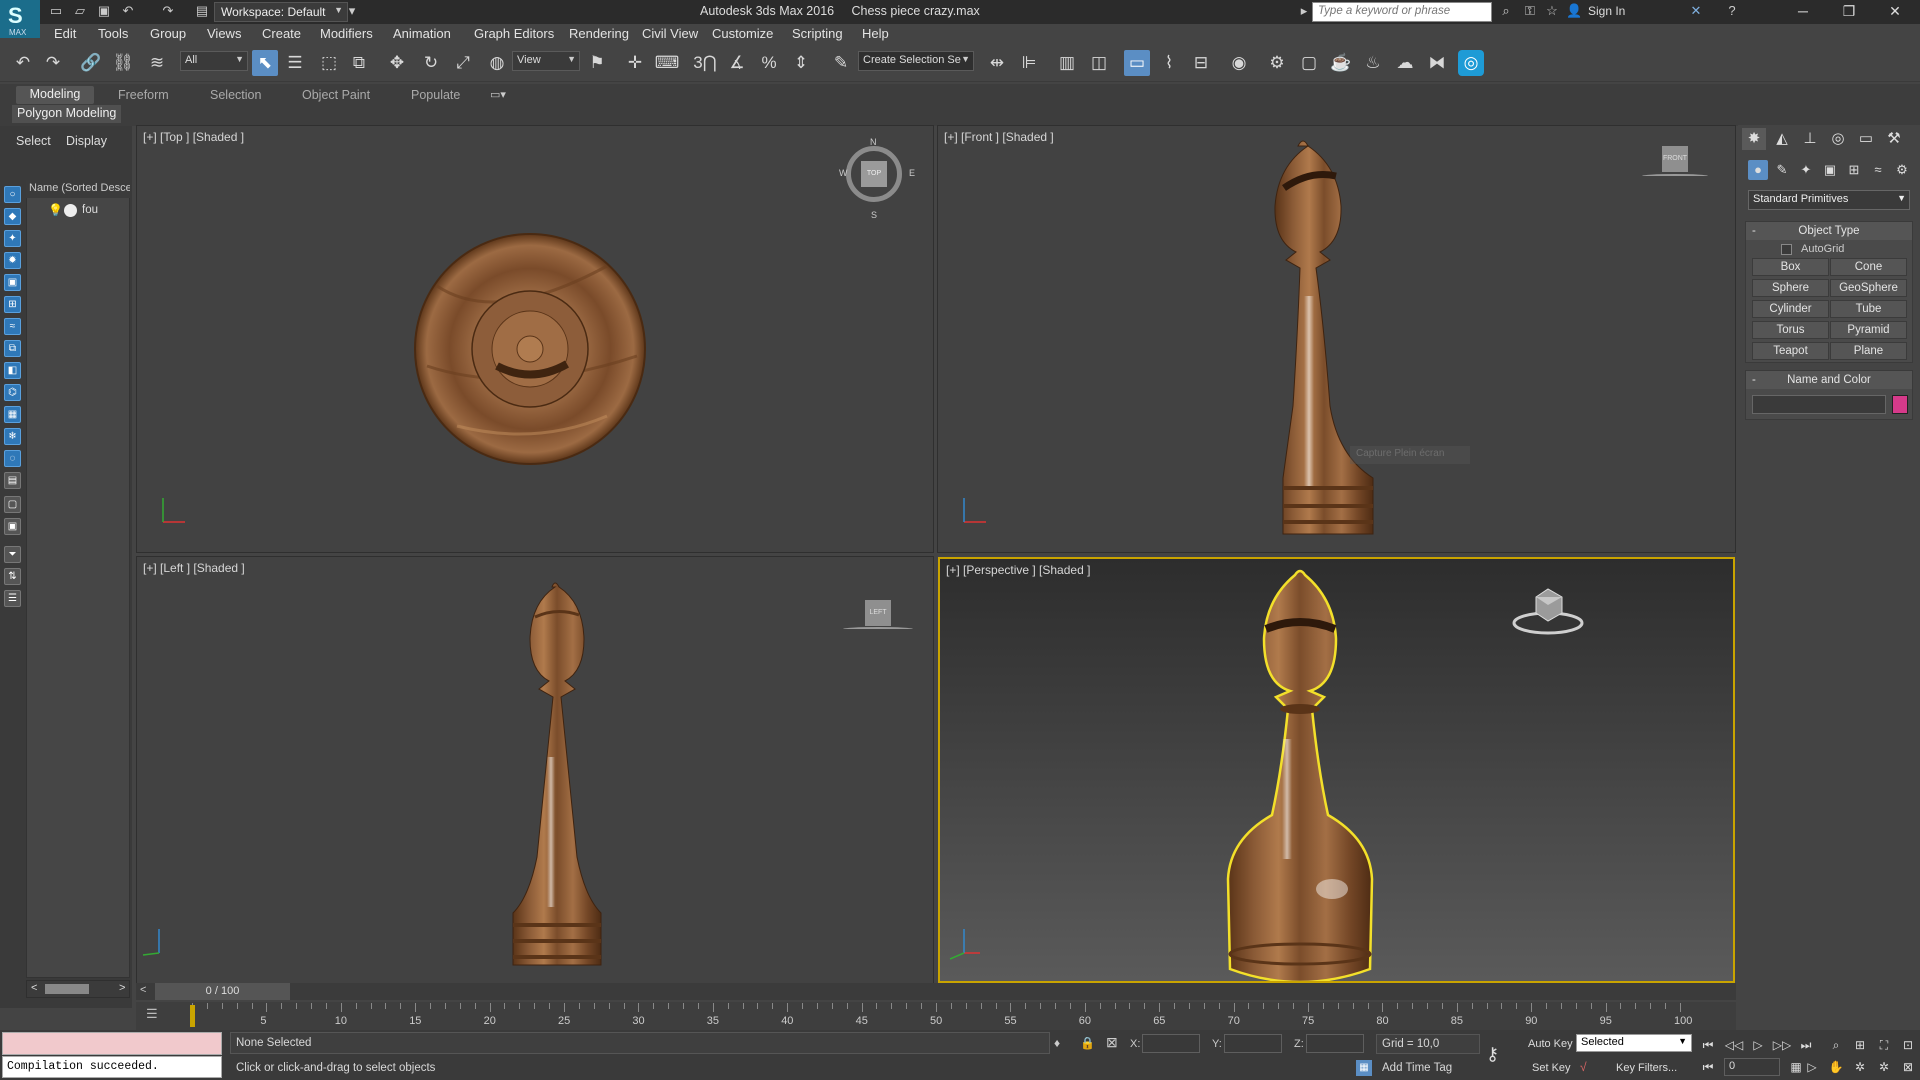 This screenshot has width=1920, height=1080. What do you see at coordinates (12, 526) in the screenshot?
I see `display-invert-icon: ▣` at bounding box center [12, 526].